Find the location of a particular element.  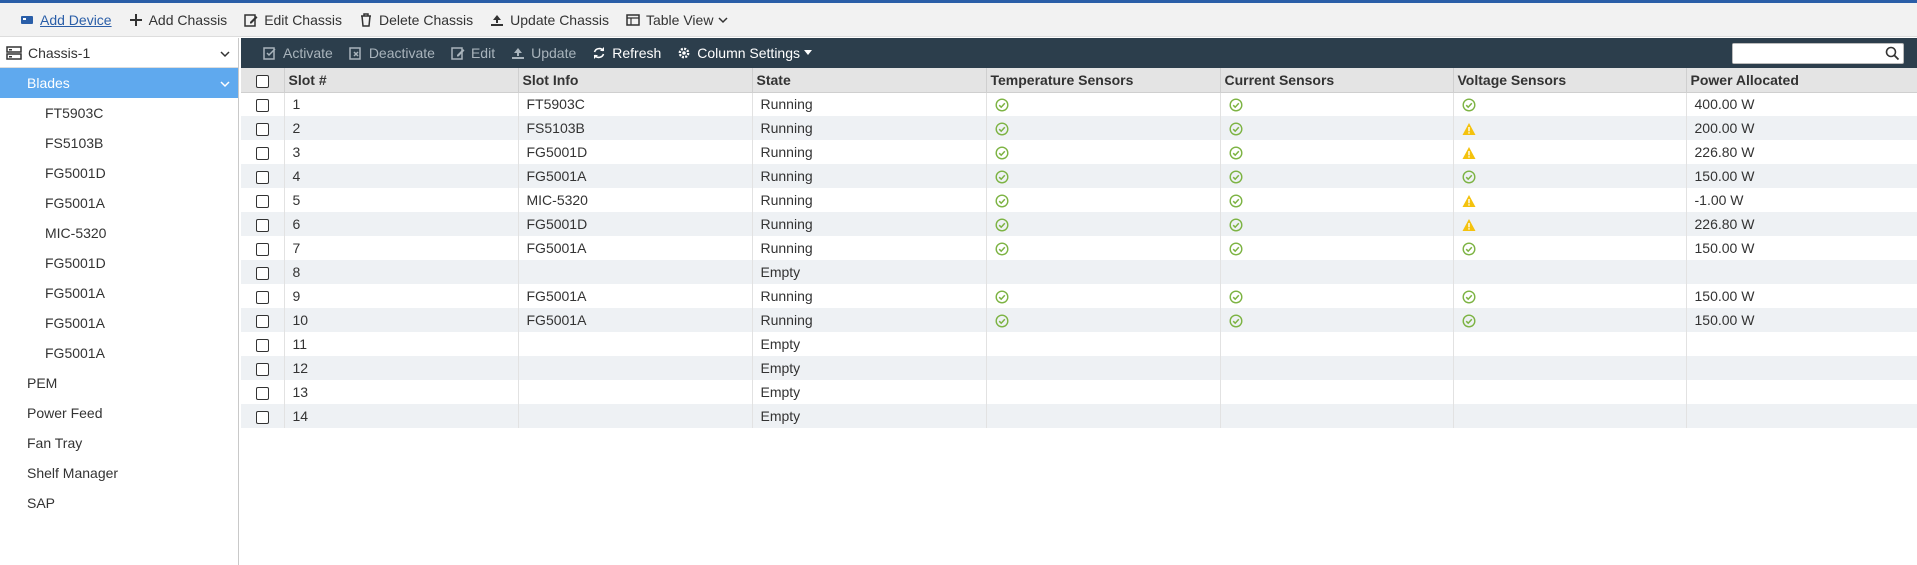

deactivate-button: Deactivate is located at coordinates (392, 53).